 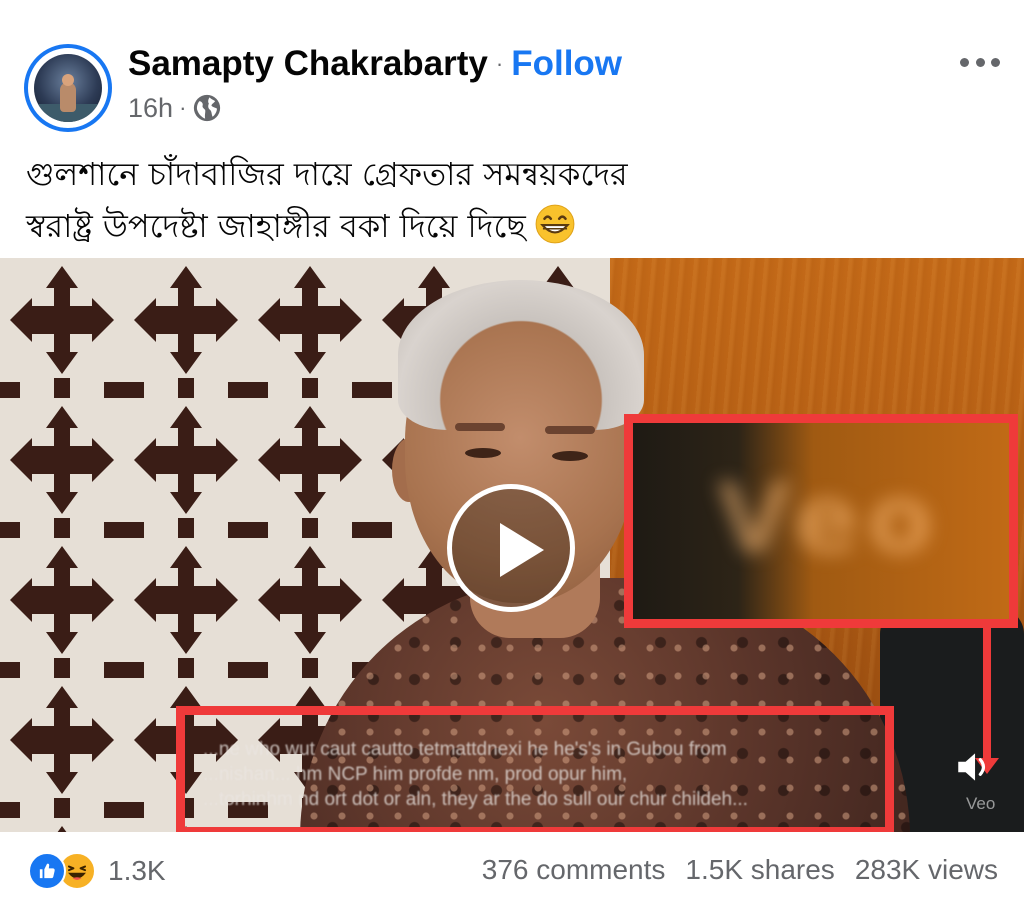 What do you see at coordinates (137, 870) in the screenshot?
I see `reaction-count: 1.3K` at bounding box center [137, 870].